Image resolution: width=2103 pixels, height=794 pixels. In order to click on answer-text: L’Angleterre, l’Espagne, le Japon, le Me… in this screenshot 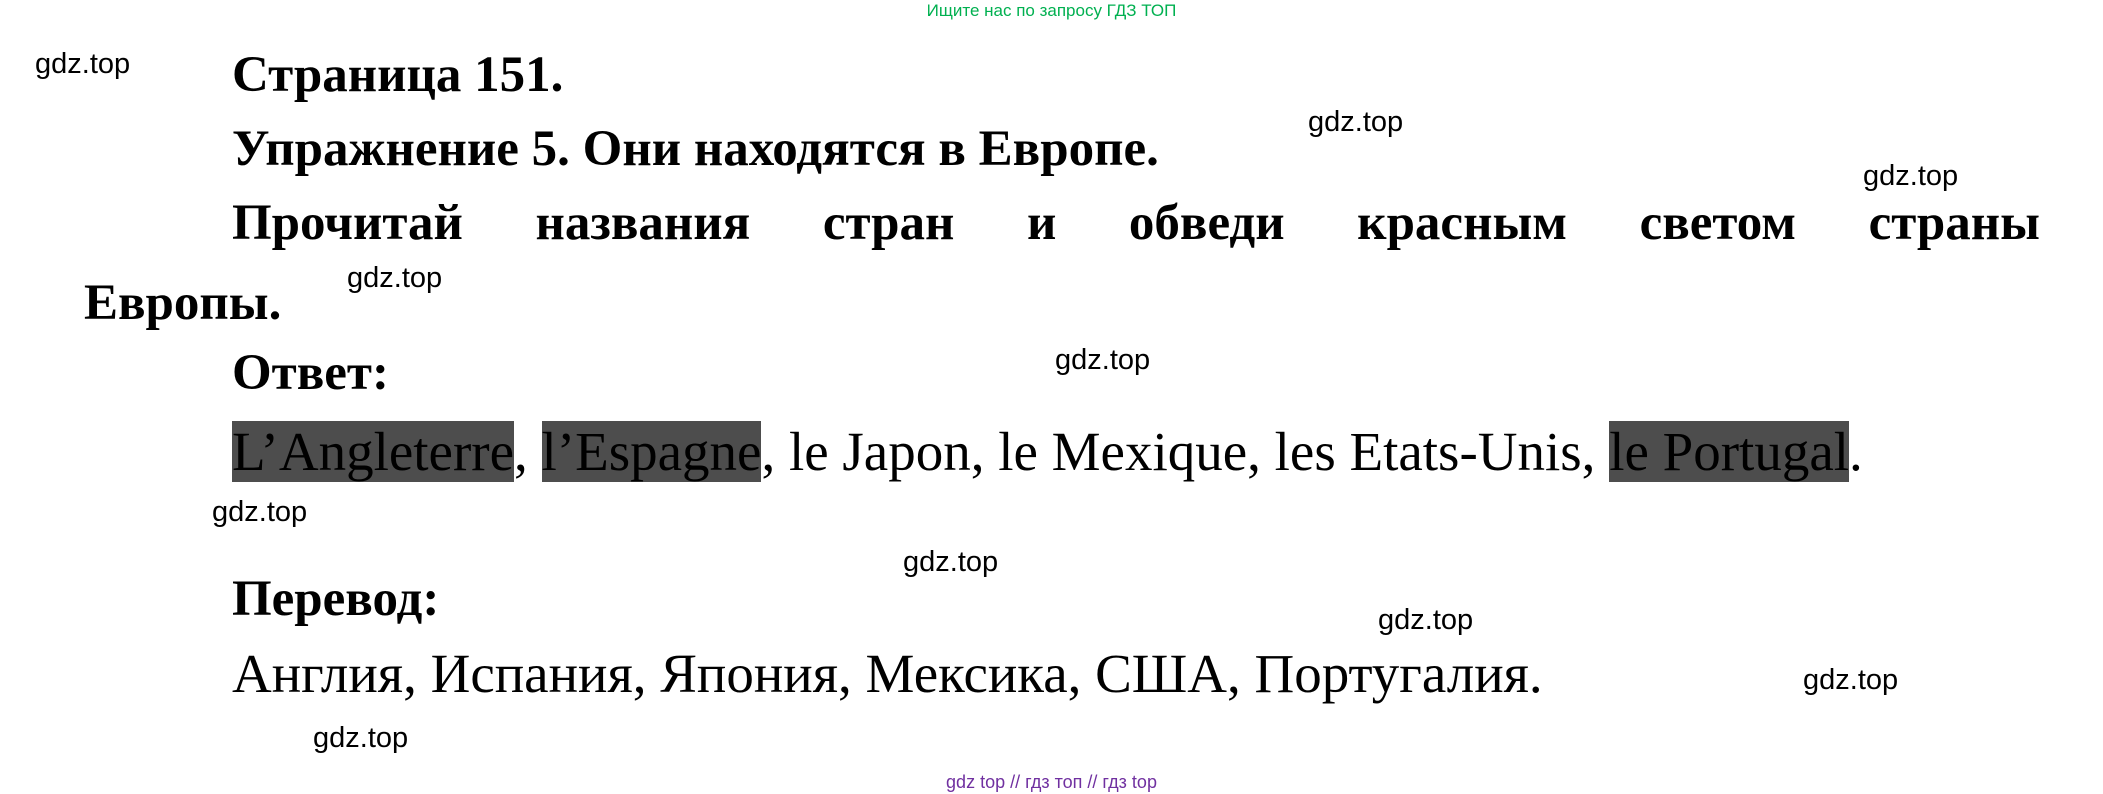, I will do `click(1047, 452)`.